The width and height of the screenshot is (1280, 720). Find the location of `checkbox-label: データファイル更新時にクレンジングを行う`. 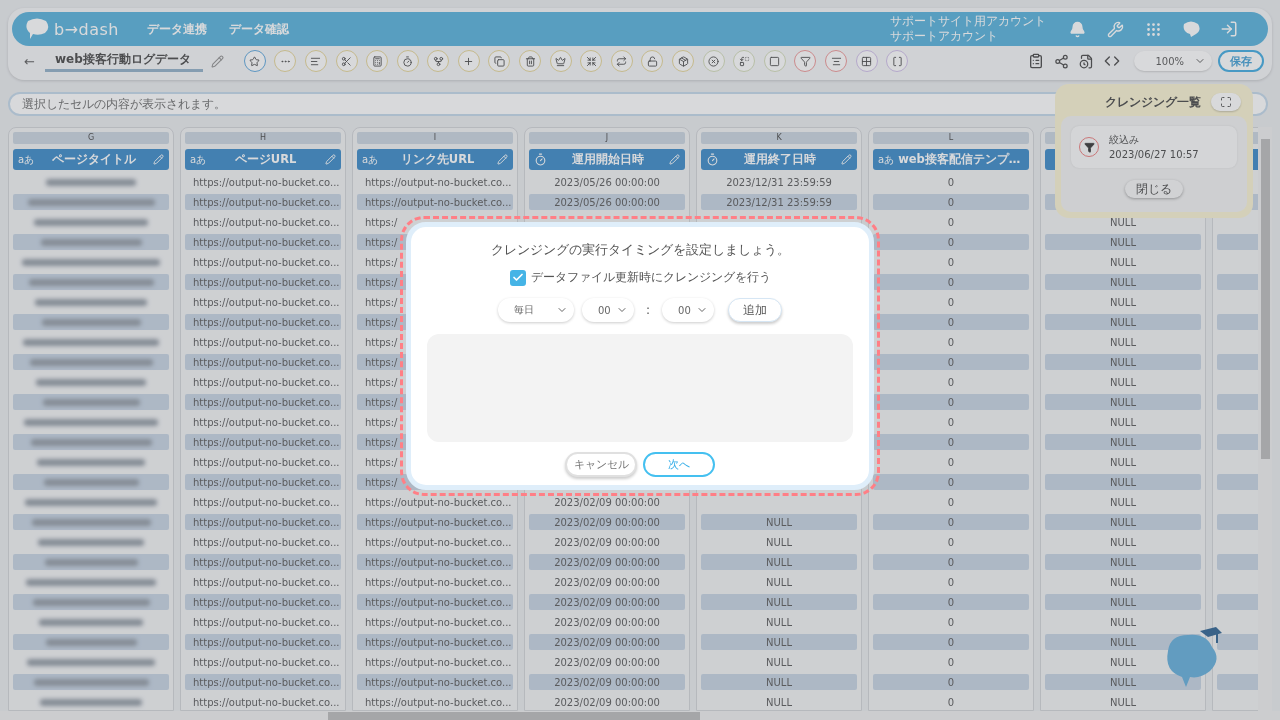

checkbox-label: データファイル更新時にクレンジングを行う is located at coordinates (650, 277).